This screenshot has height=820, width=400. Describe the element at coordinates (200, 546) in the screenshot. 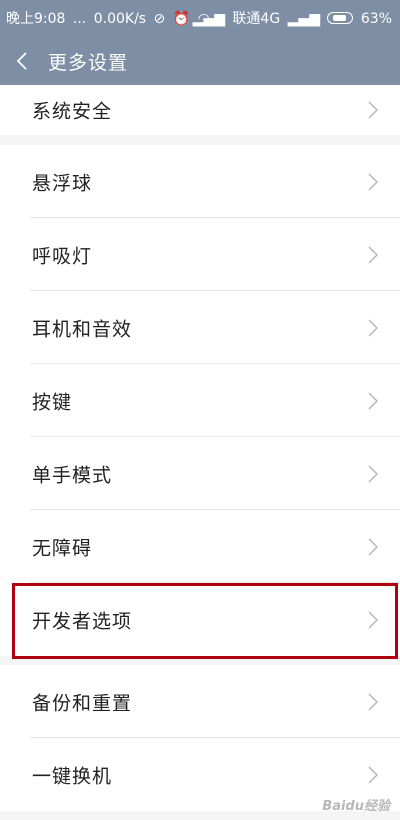

I see `list-item-accessibility: 无障碍` at that location.